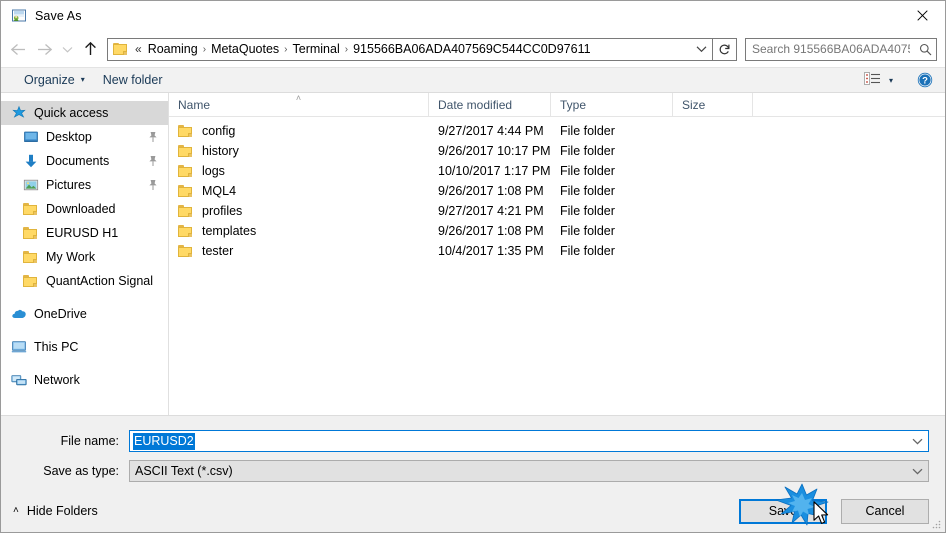 The width and height of the screenshot is (946, 533). I want to click on change-view-button: ▾, so click(878, 80).